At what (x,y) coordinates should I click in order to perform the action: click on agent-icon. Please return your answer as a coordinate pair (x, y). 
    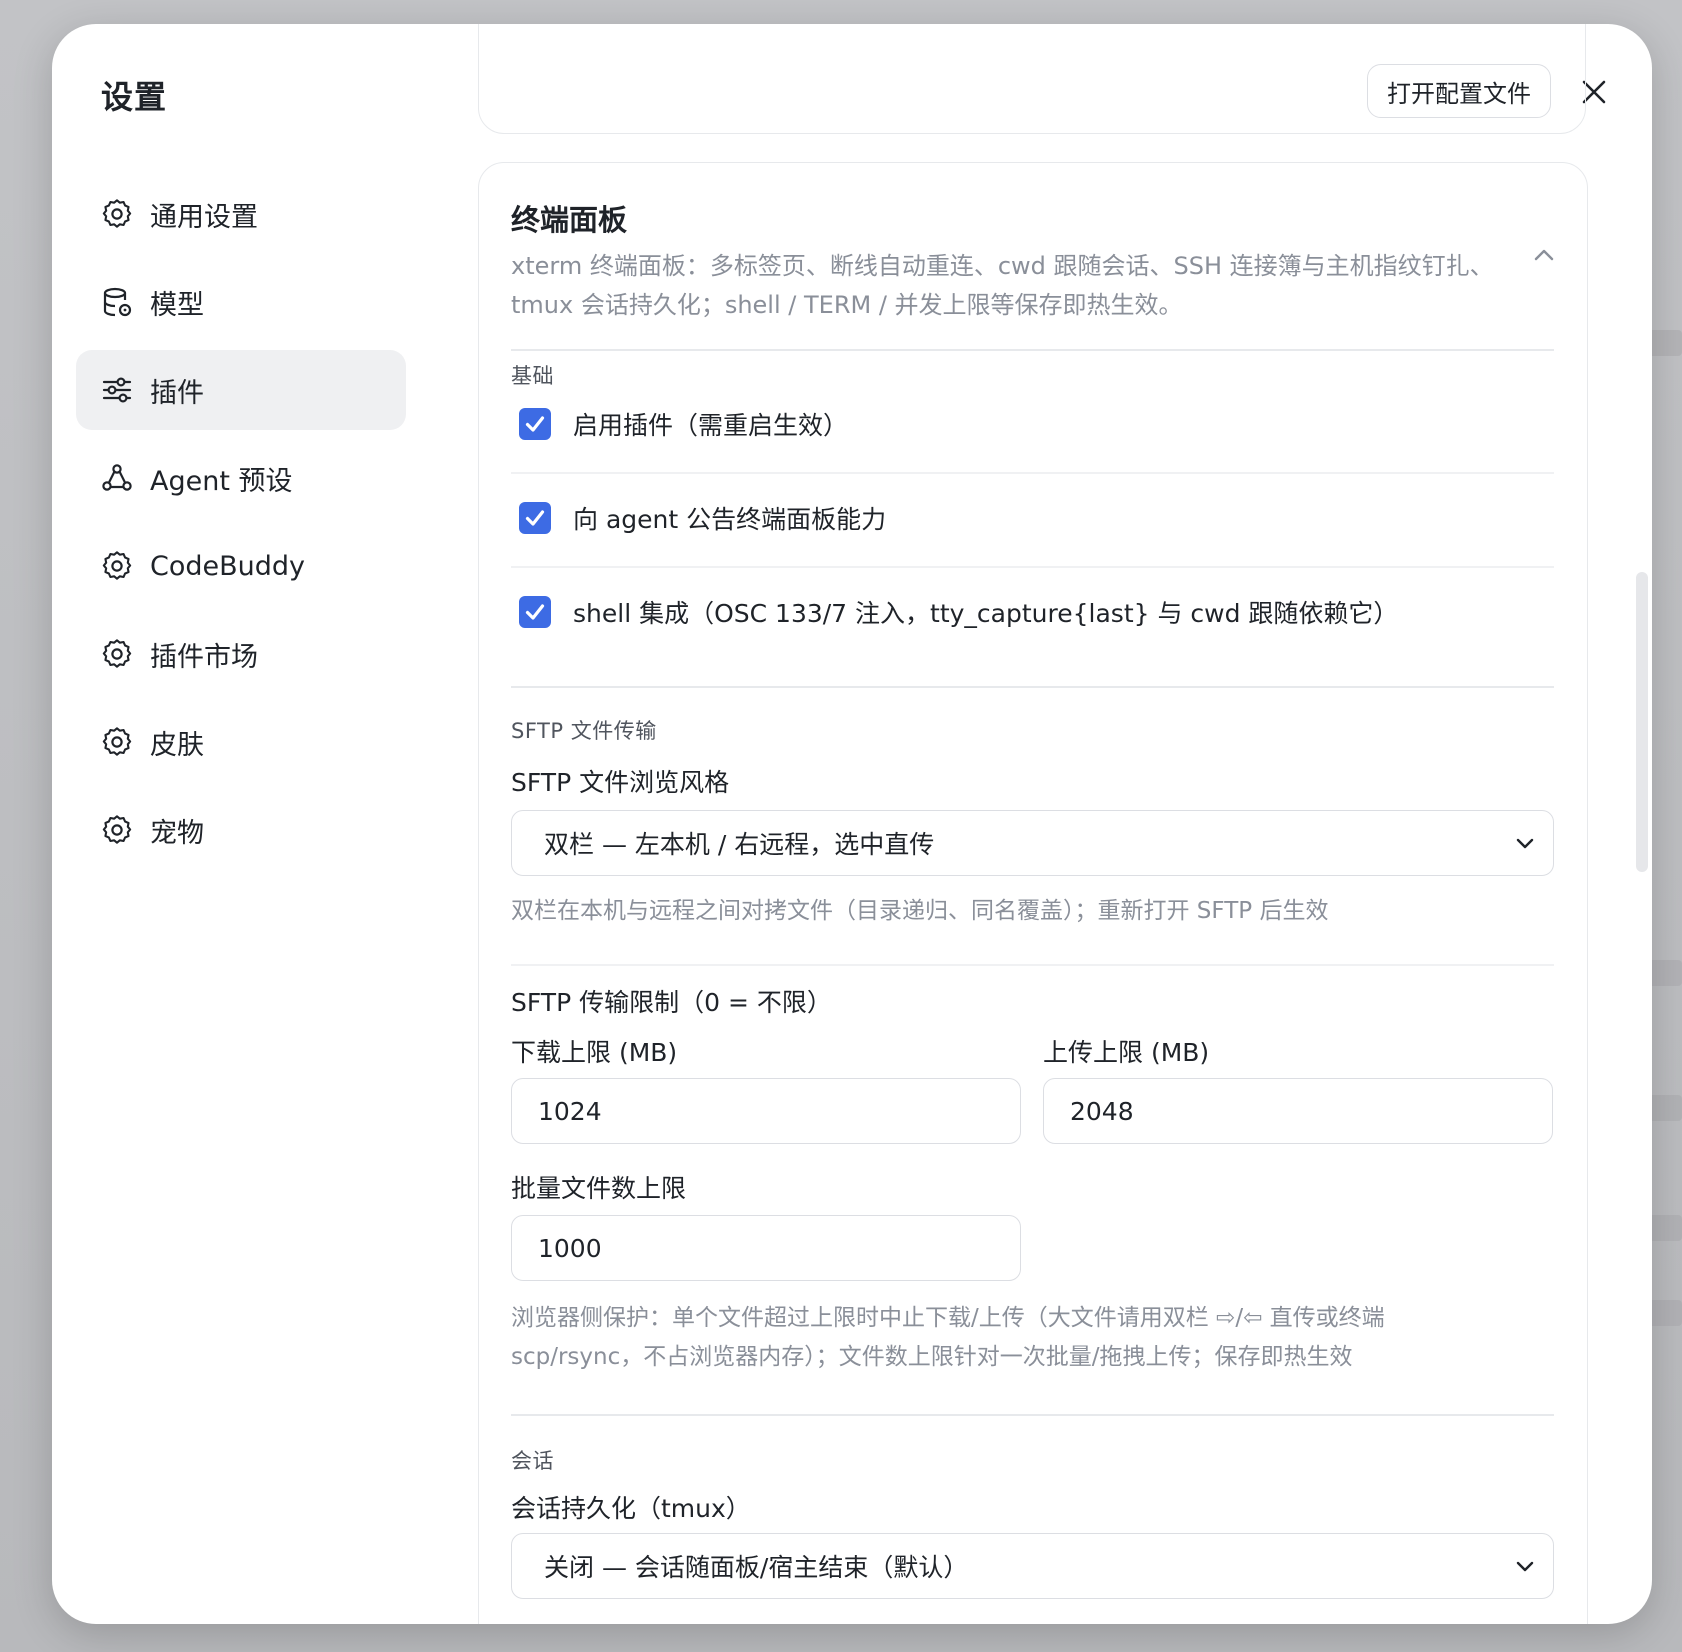
    Looking at the image, I should click on (117, 478).